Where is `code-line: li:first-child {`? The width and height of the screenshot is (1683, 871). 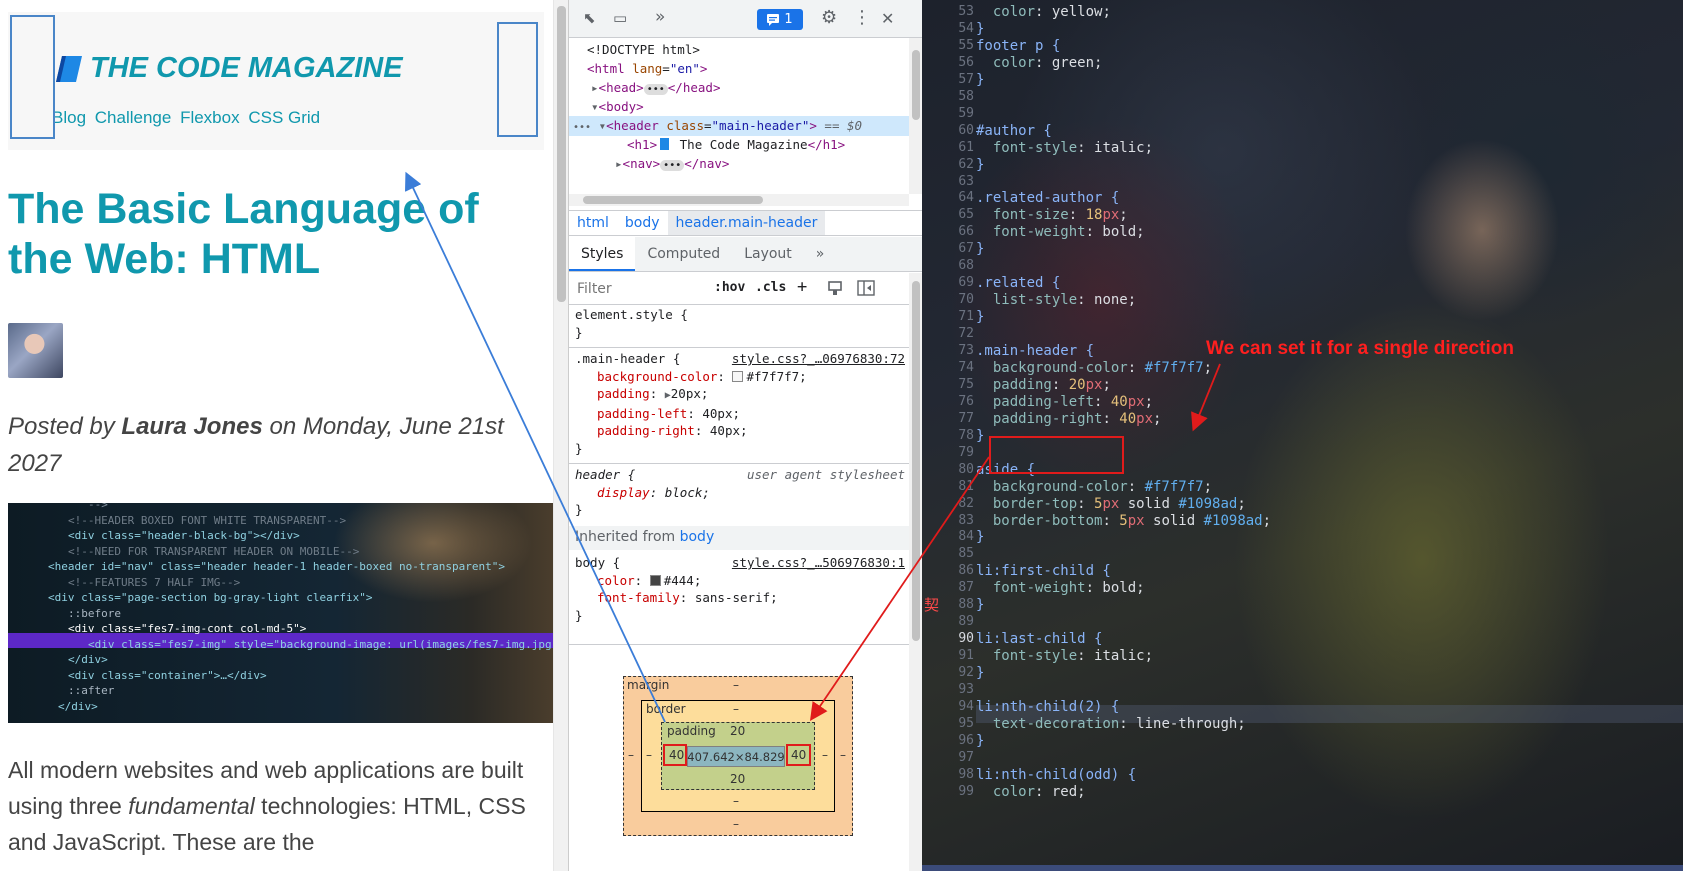 code-line: li:first-child { is located at coordinates (1043, 571).